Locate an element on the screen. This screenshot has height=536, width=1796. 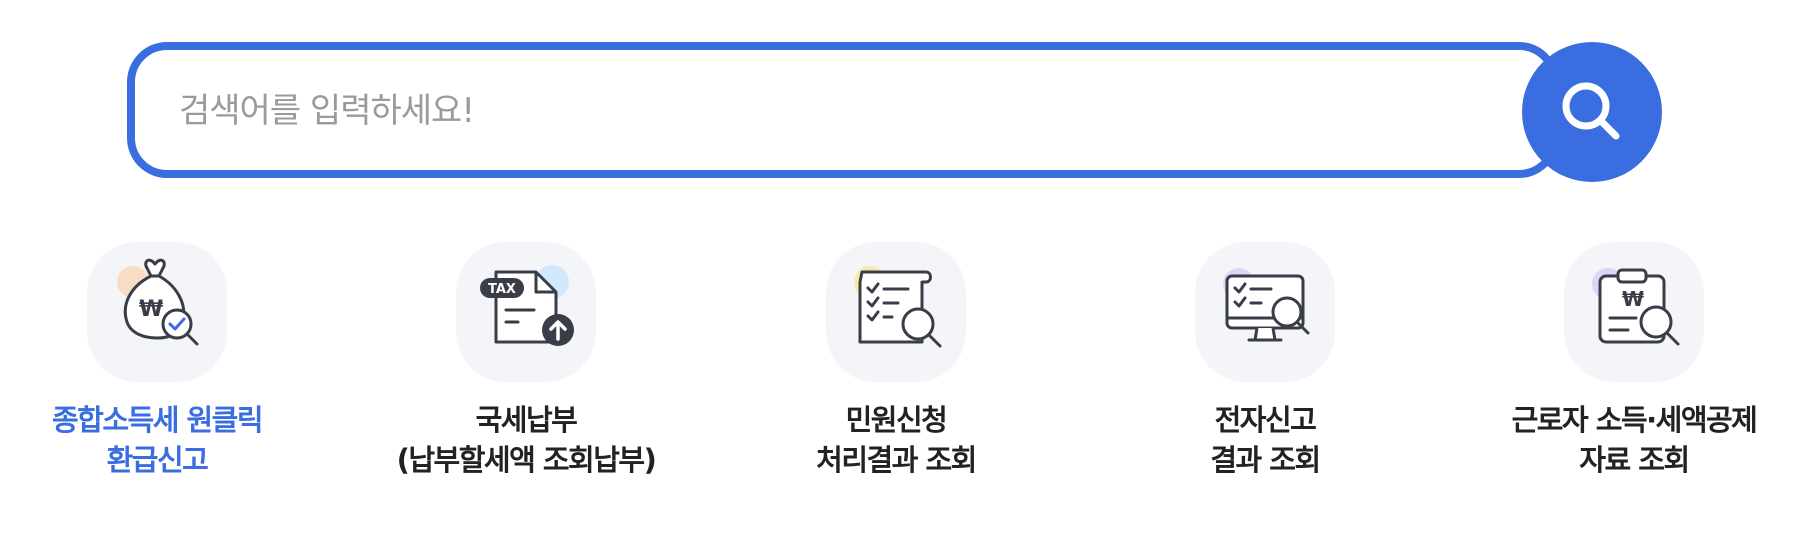
quick-menu-item-income-tax-refund: ₩ 종합소득세 원클릭 환급신고 is located at coordinates (157, 361).